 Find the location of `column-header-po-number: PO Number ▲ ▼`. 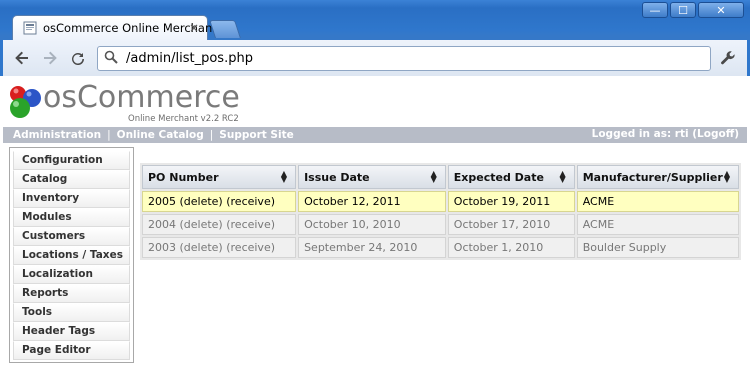

column-header-po-number: PO Number ▲ ▼ is located at coordinates (219, 177).